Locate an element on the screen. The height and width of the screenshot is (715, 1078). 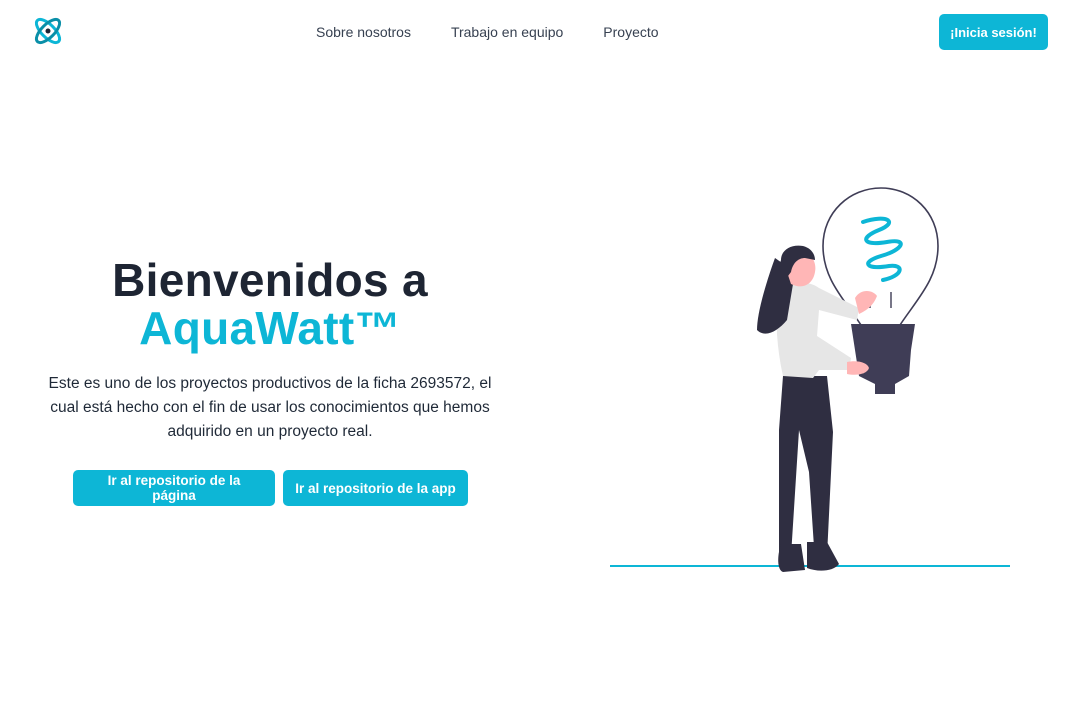
nav-link-trabajo-en-equipo: Trabajo en equipo is located at coordinates (507, 32).